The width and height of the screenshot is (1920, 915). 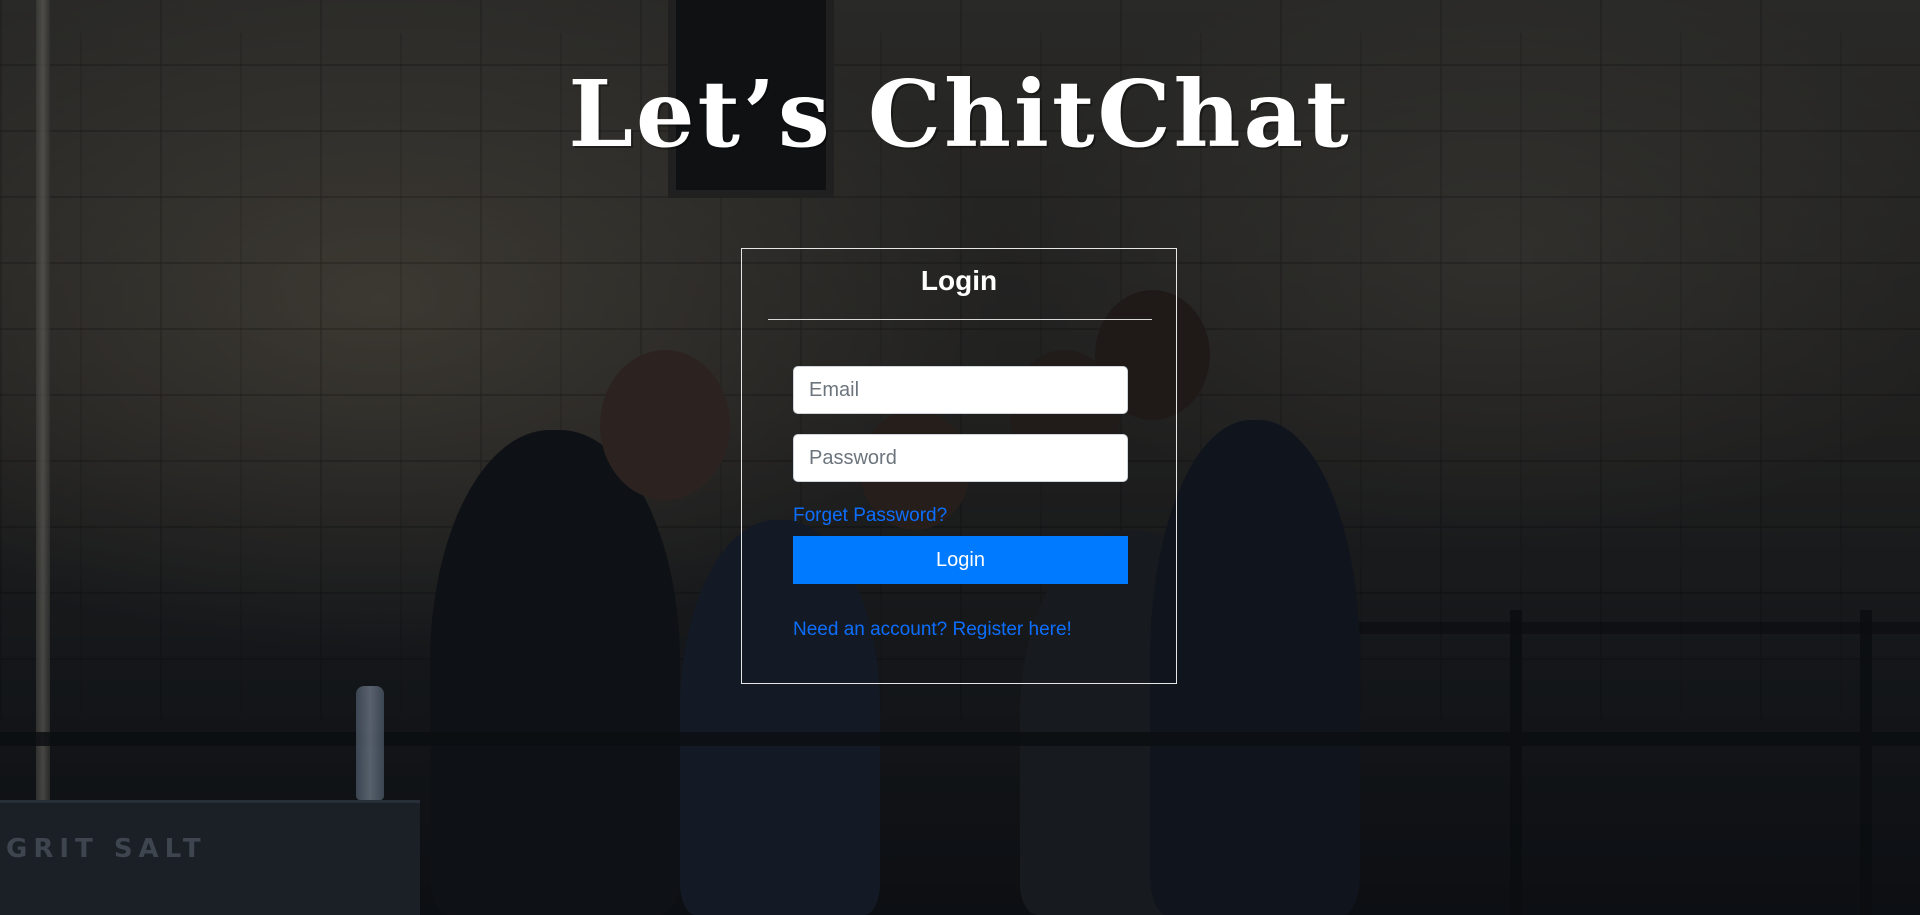 I want to click on email-input, so click(x=960, y=390).